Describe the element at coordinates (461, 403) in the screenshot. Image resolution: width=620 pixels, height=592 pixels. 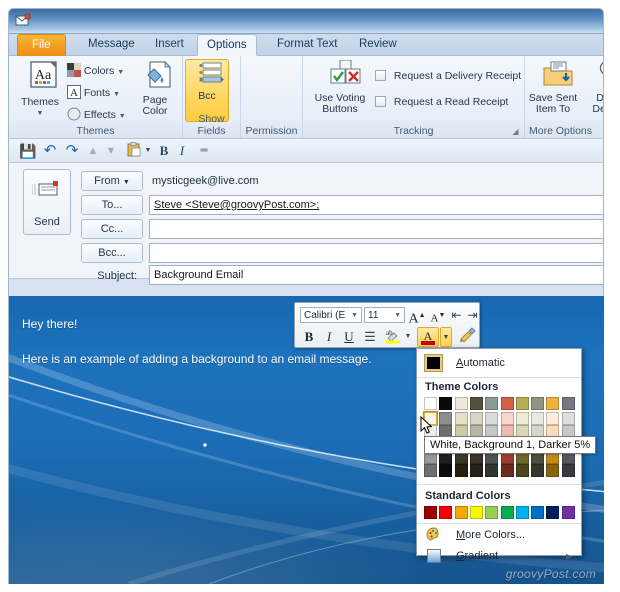
I see `theme-swatch-r1-c3` at that location.